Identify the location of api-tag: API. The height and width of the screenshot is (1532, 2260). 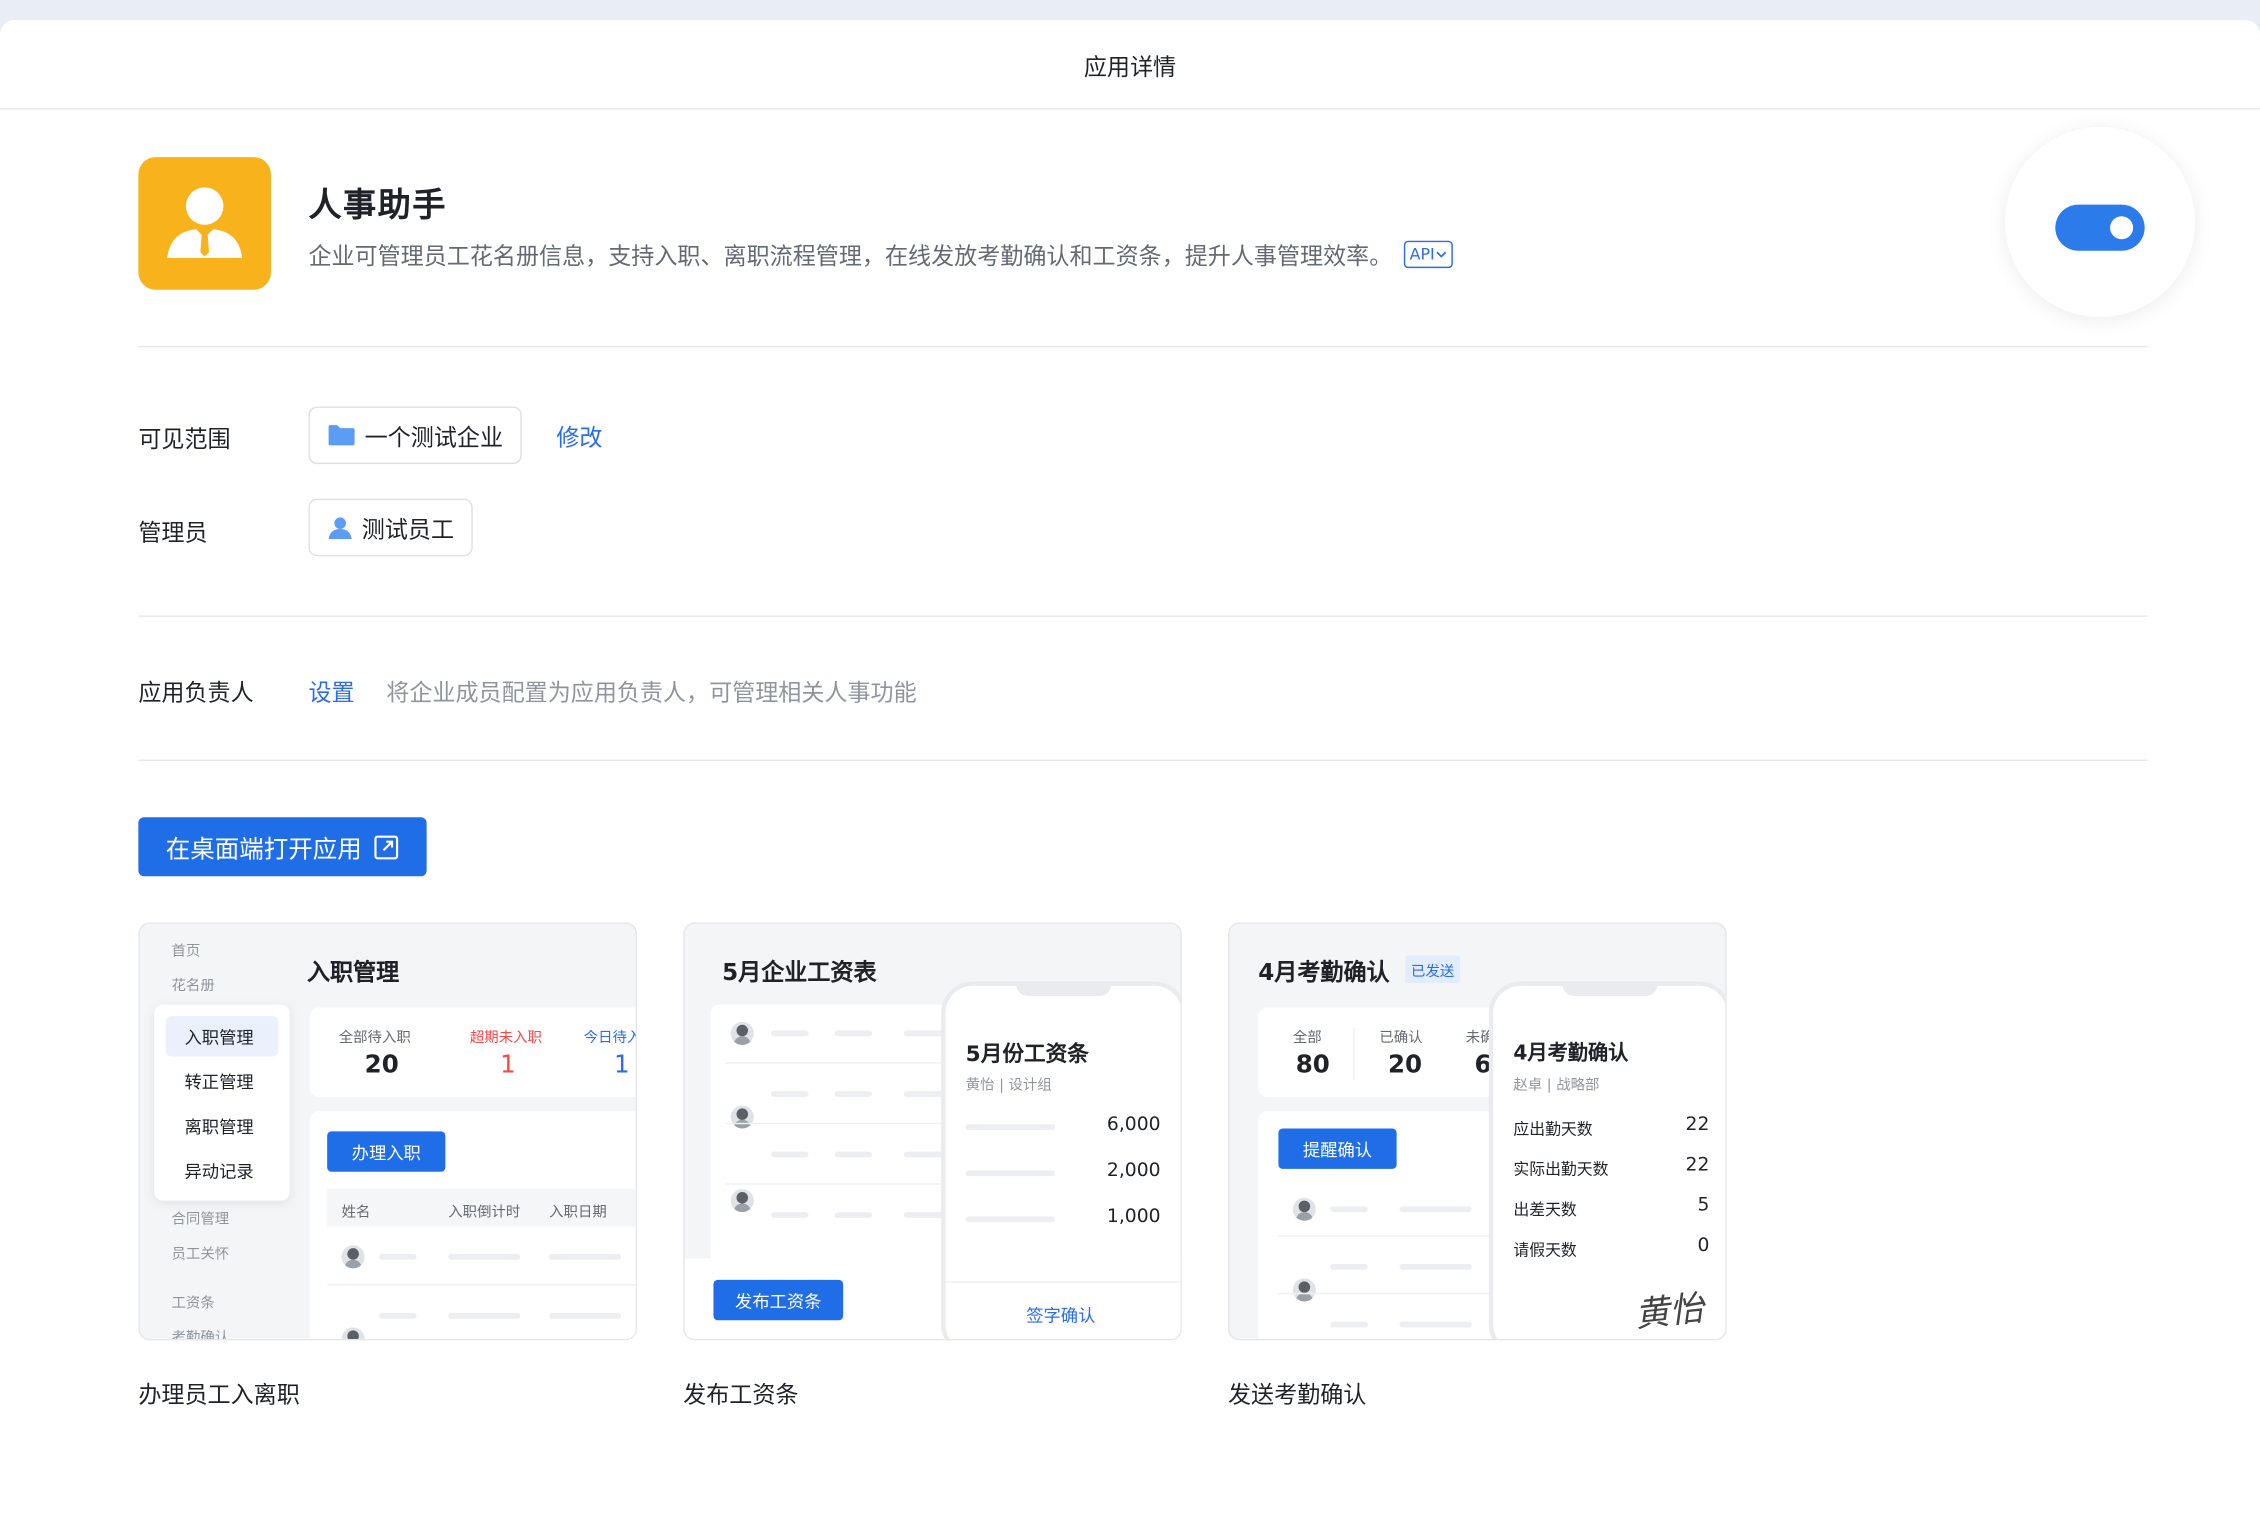
(1428, 253).